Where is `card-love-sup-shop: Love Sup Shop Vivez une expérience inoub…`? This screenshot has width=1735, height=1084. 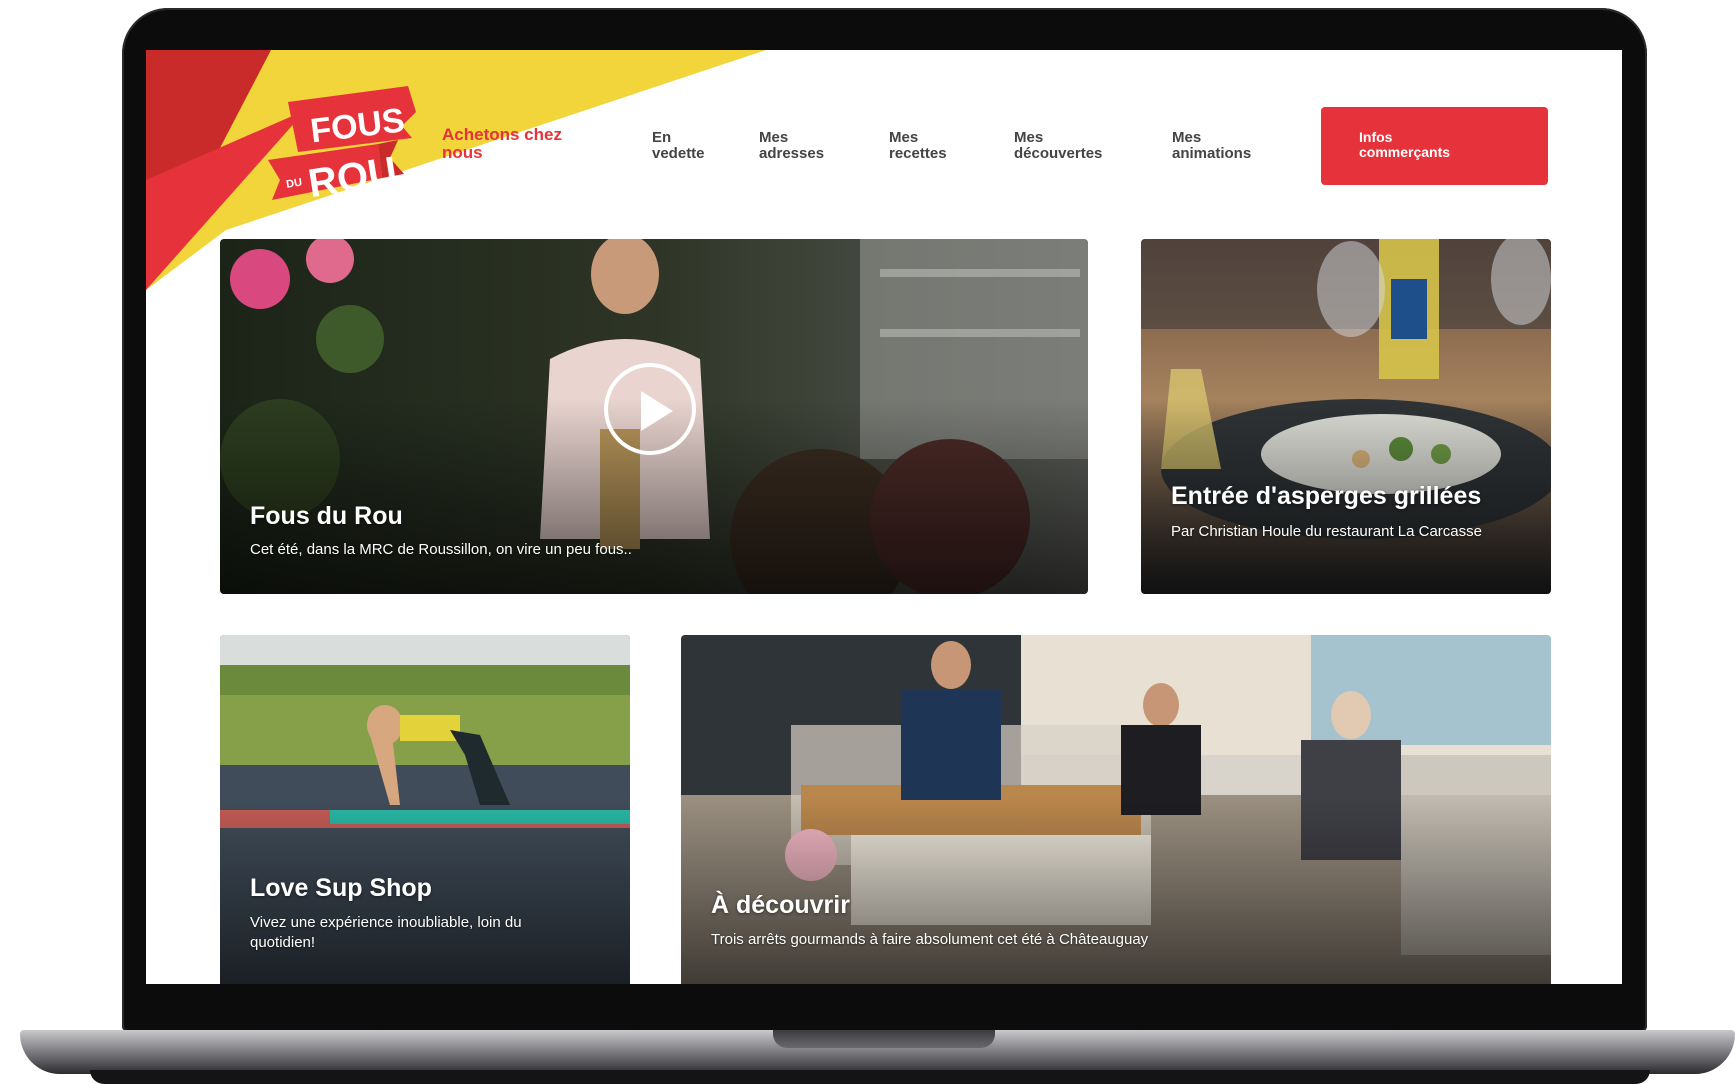
card-love-sup-shop: Love Sup Shop Vivez une expérience inoub… is located at coordinates (425, 809).